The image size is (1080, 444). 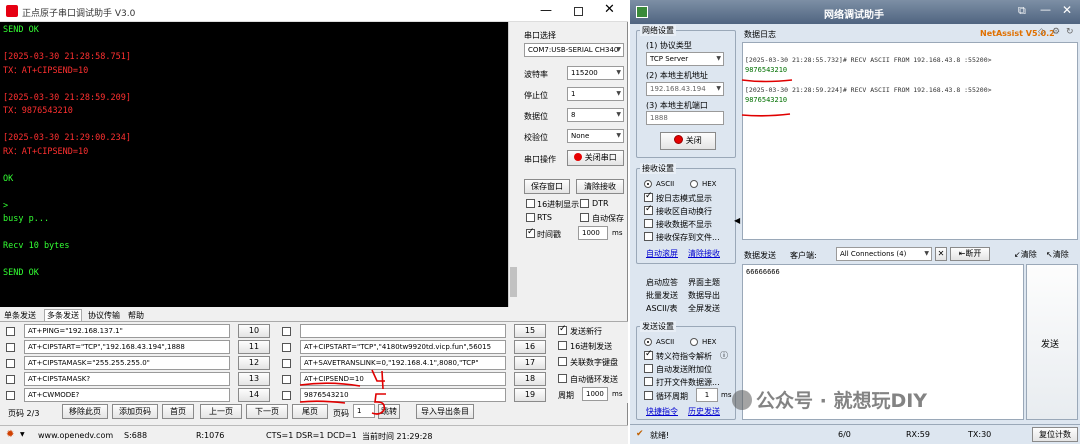 What do you see at coordinates (941, 254) in the screenshot?
I see `remove-client-button: ✕` at bounding box center [941, 254].